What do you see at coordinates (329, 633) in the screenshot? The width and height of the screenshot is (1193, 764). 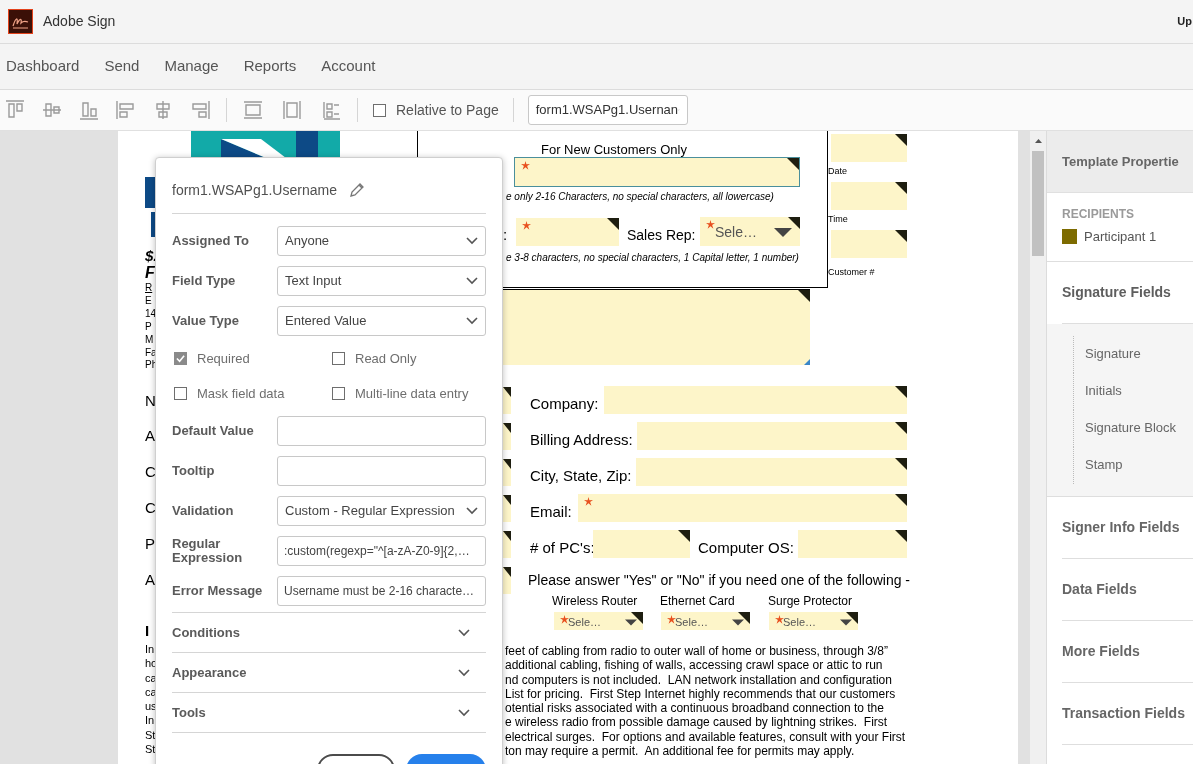 I see `accordion-header: Conditions` at bounding box center [329, 633].